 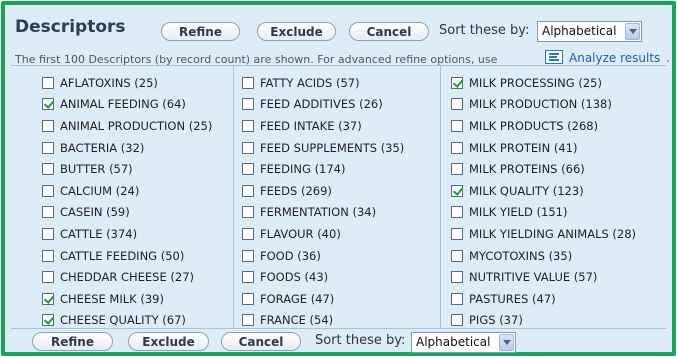 I want to click on analyze-results-link: Analyze results, so click(x=614, y=58).